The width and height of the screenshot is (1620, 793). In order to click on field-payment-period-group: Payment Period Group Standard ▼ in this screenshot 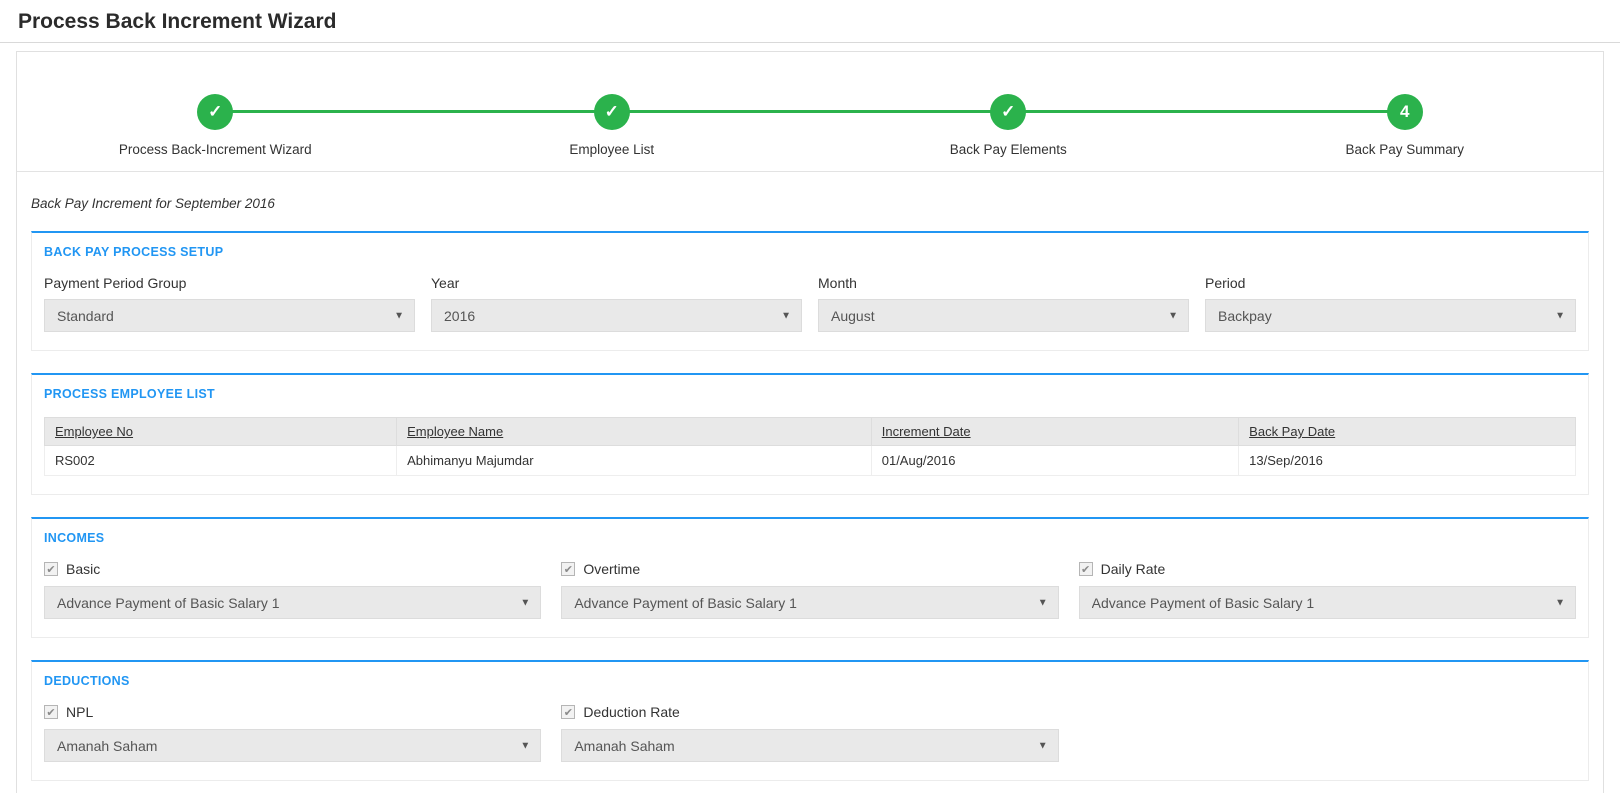, I will do `click(229, 303)`.